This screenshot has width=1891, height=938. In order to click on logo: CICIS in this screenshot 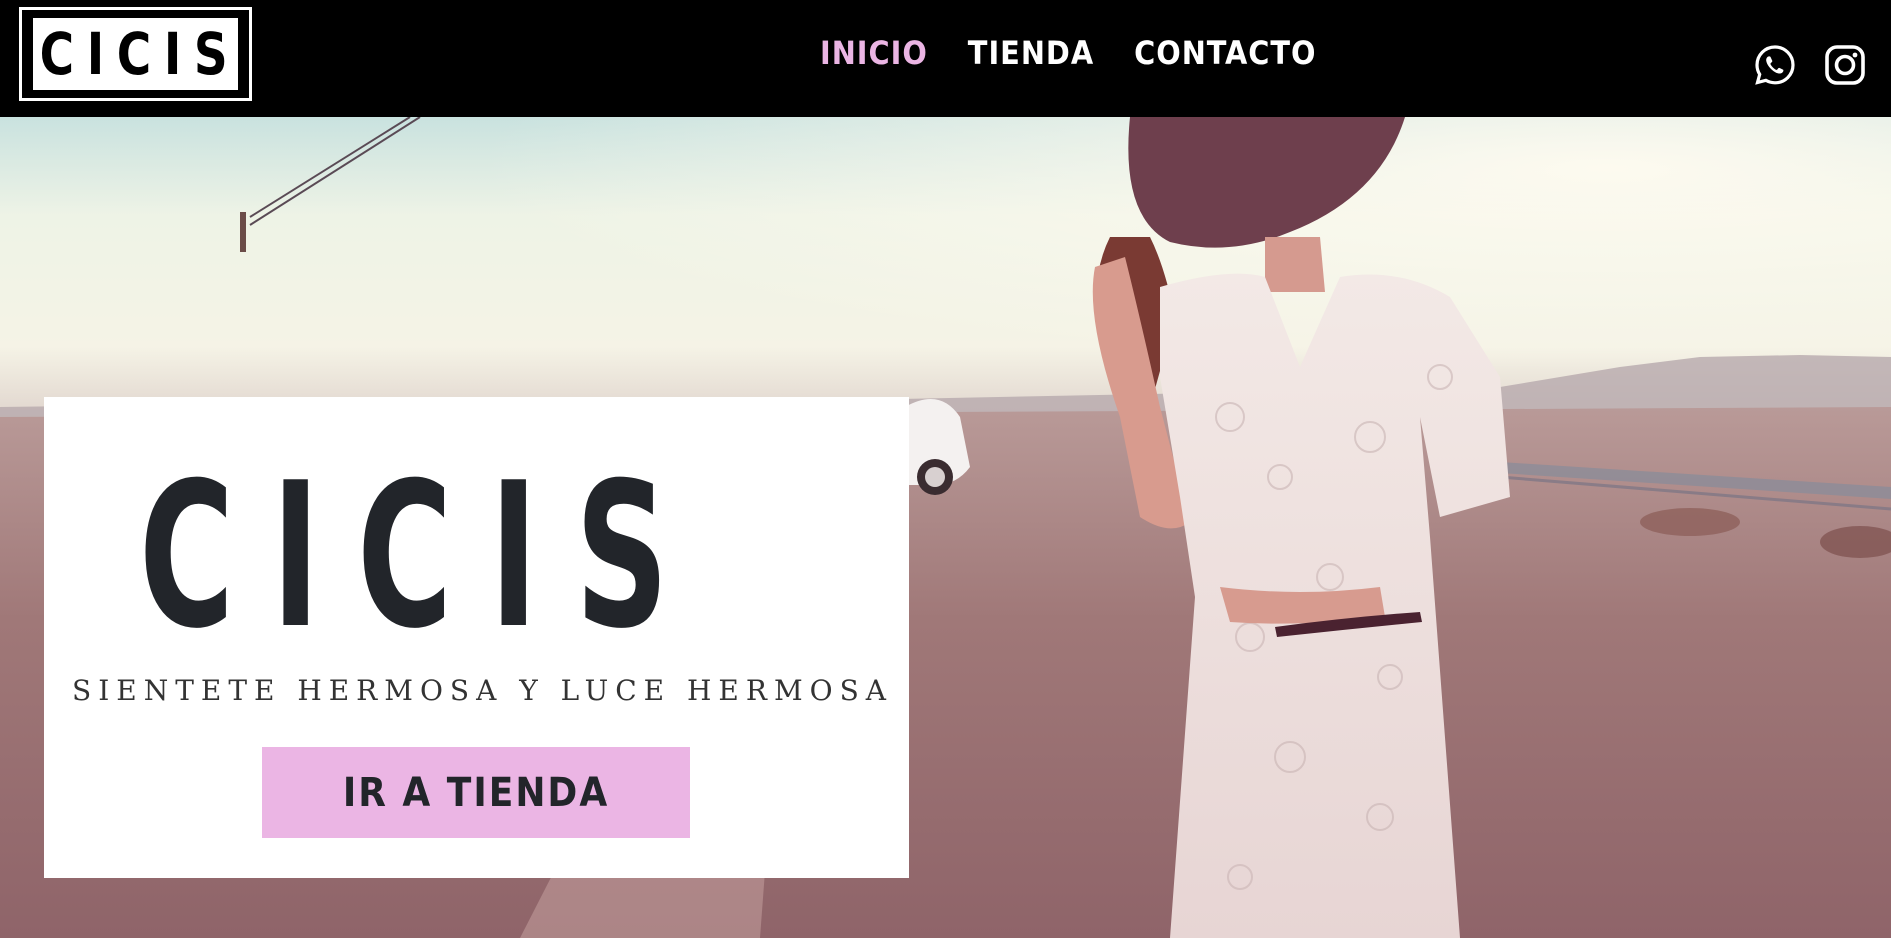, I will do `click(135, 54)`.